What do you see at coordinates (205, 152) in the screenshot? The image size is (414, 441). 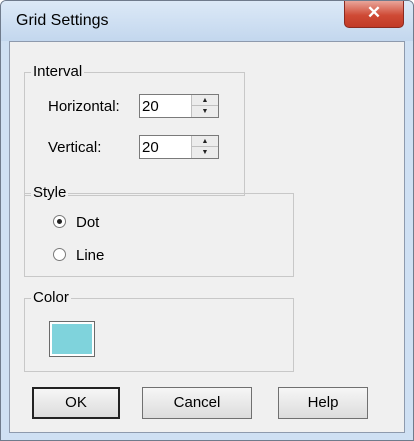 I see `vertical-down-arrow-icon: ▼` at bounding box center [205, 152].